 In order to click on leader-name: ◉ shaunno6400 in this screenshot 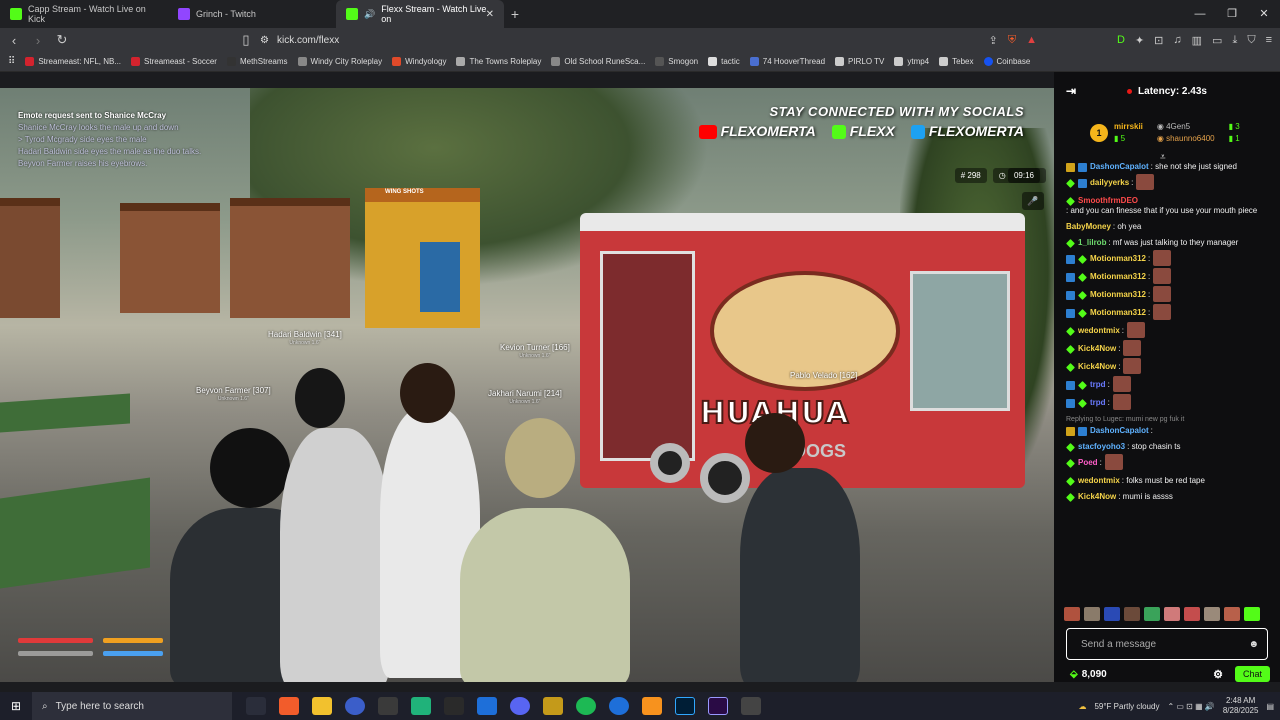, I will do `click(1186, 139)`.